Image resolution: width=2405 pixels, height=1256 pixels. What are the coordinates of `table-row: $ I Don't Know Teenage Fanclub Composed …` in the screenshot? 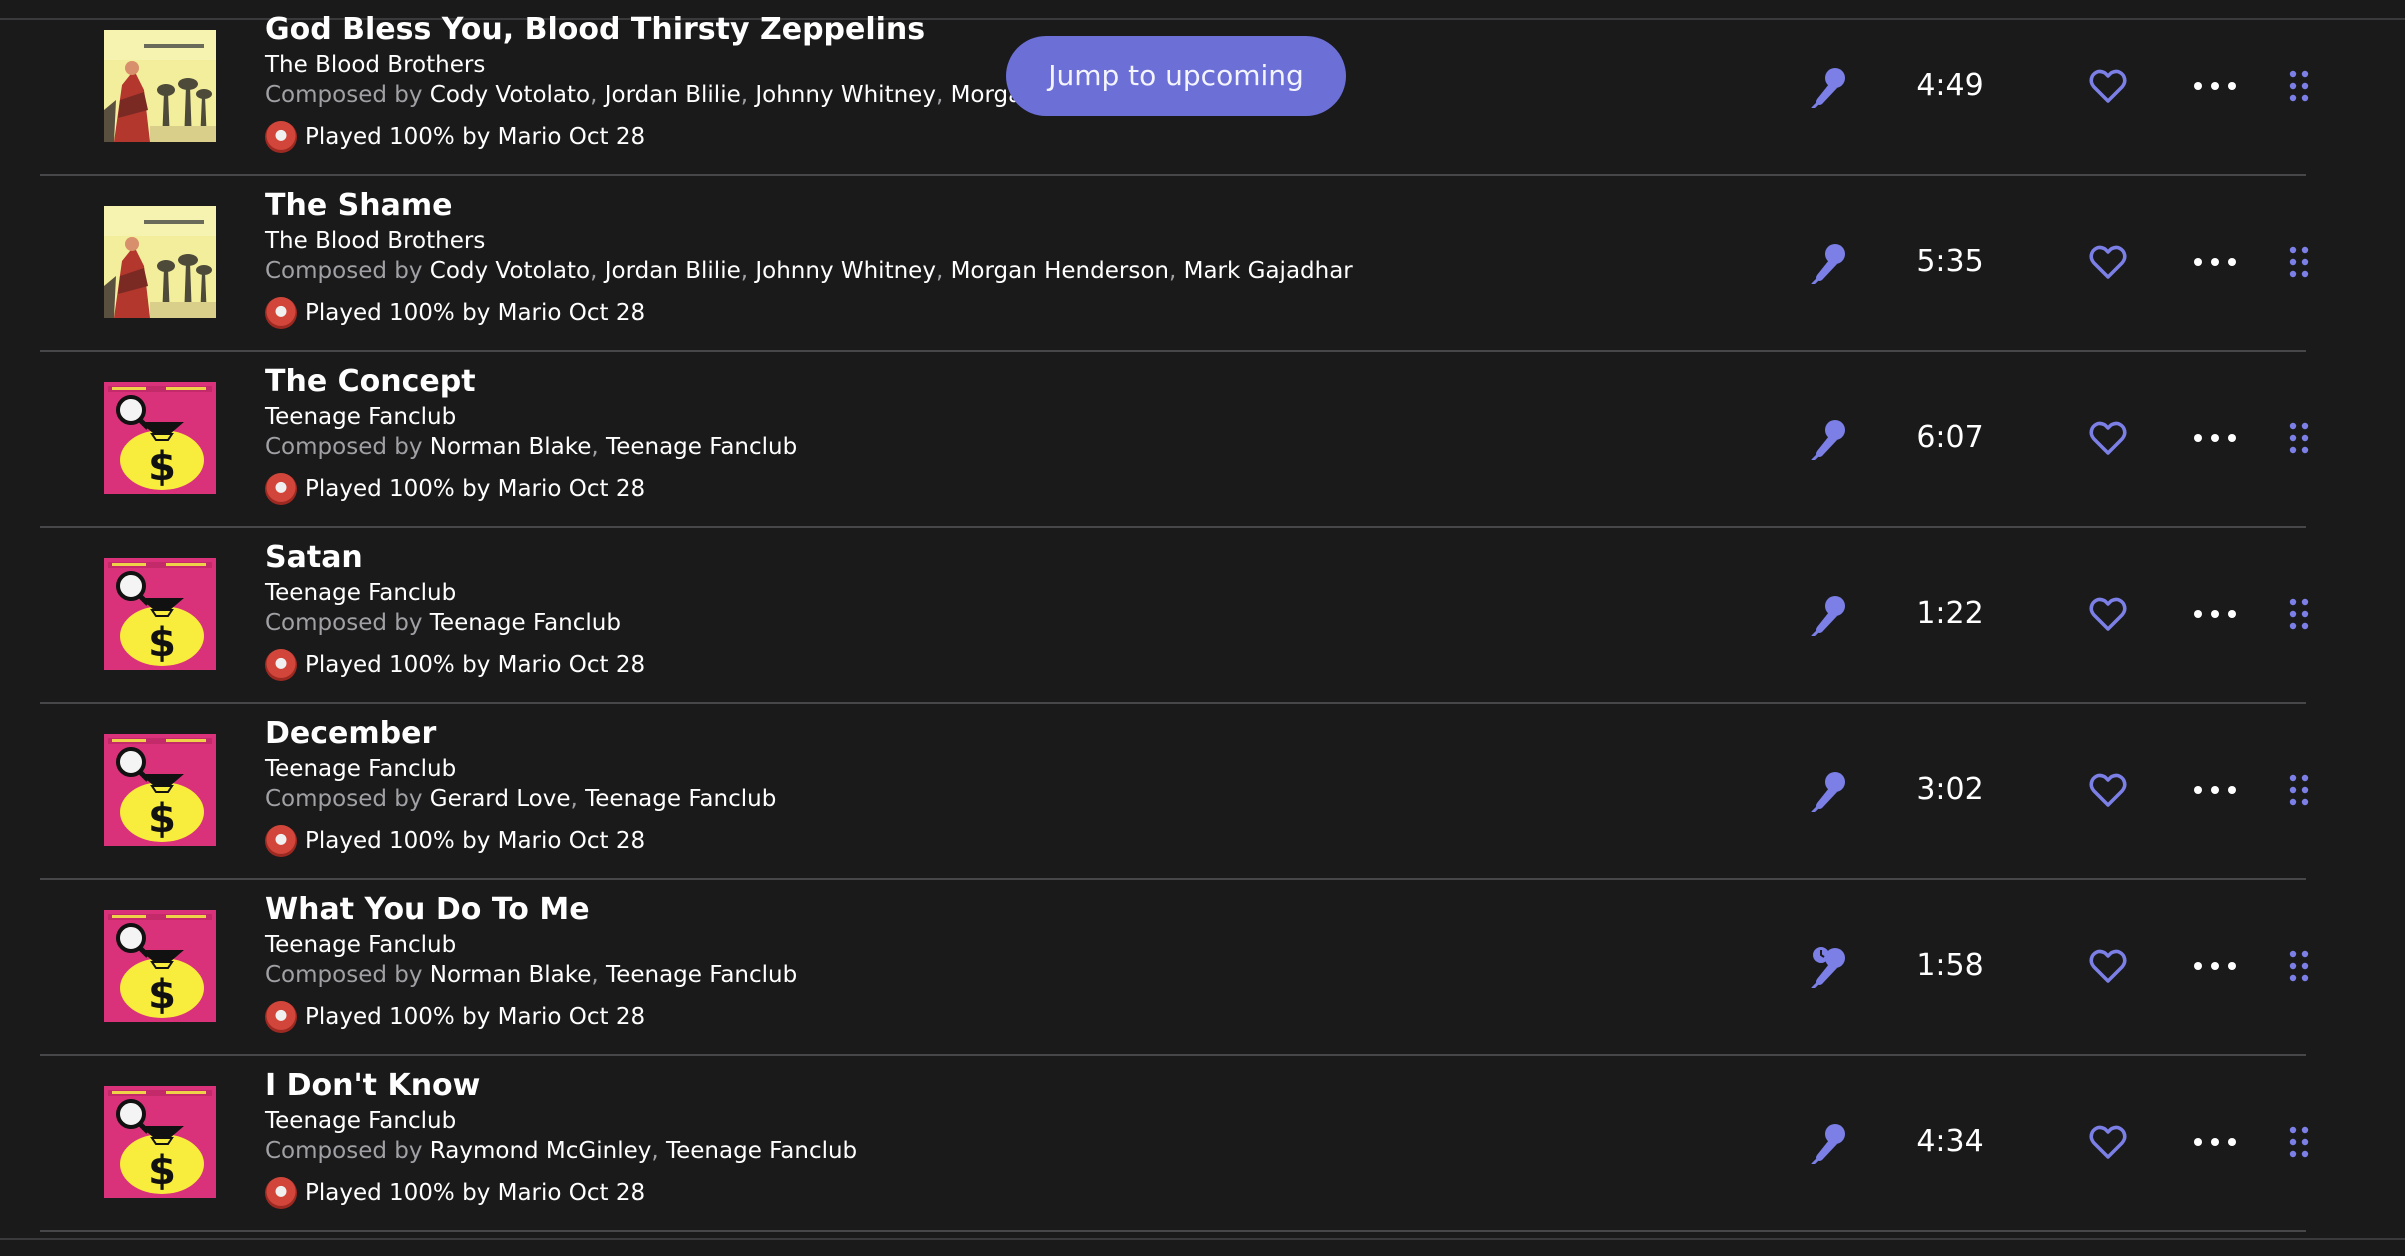 It's located at (1174, 1144).